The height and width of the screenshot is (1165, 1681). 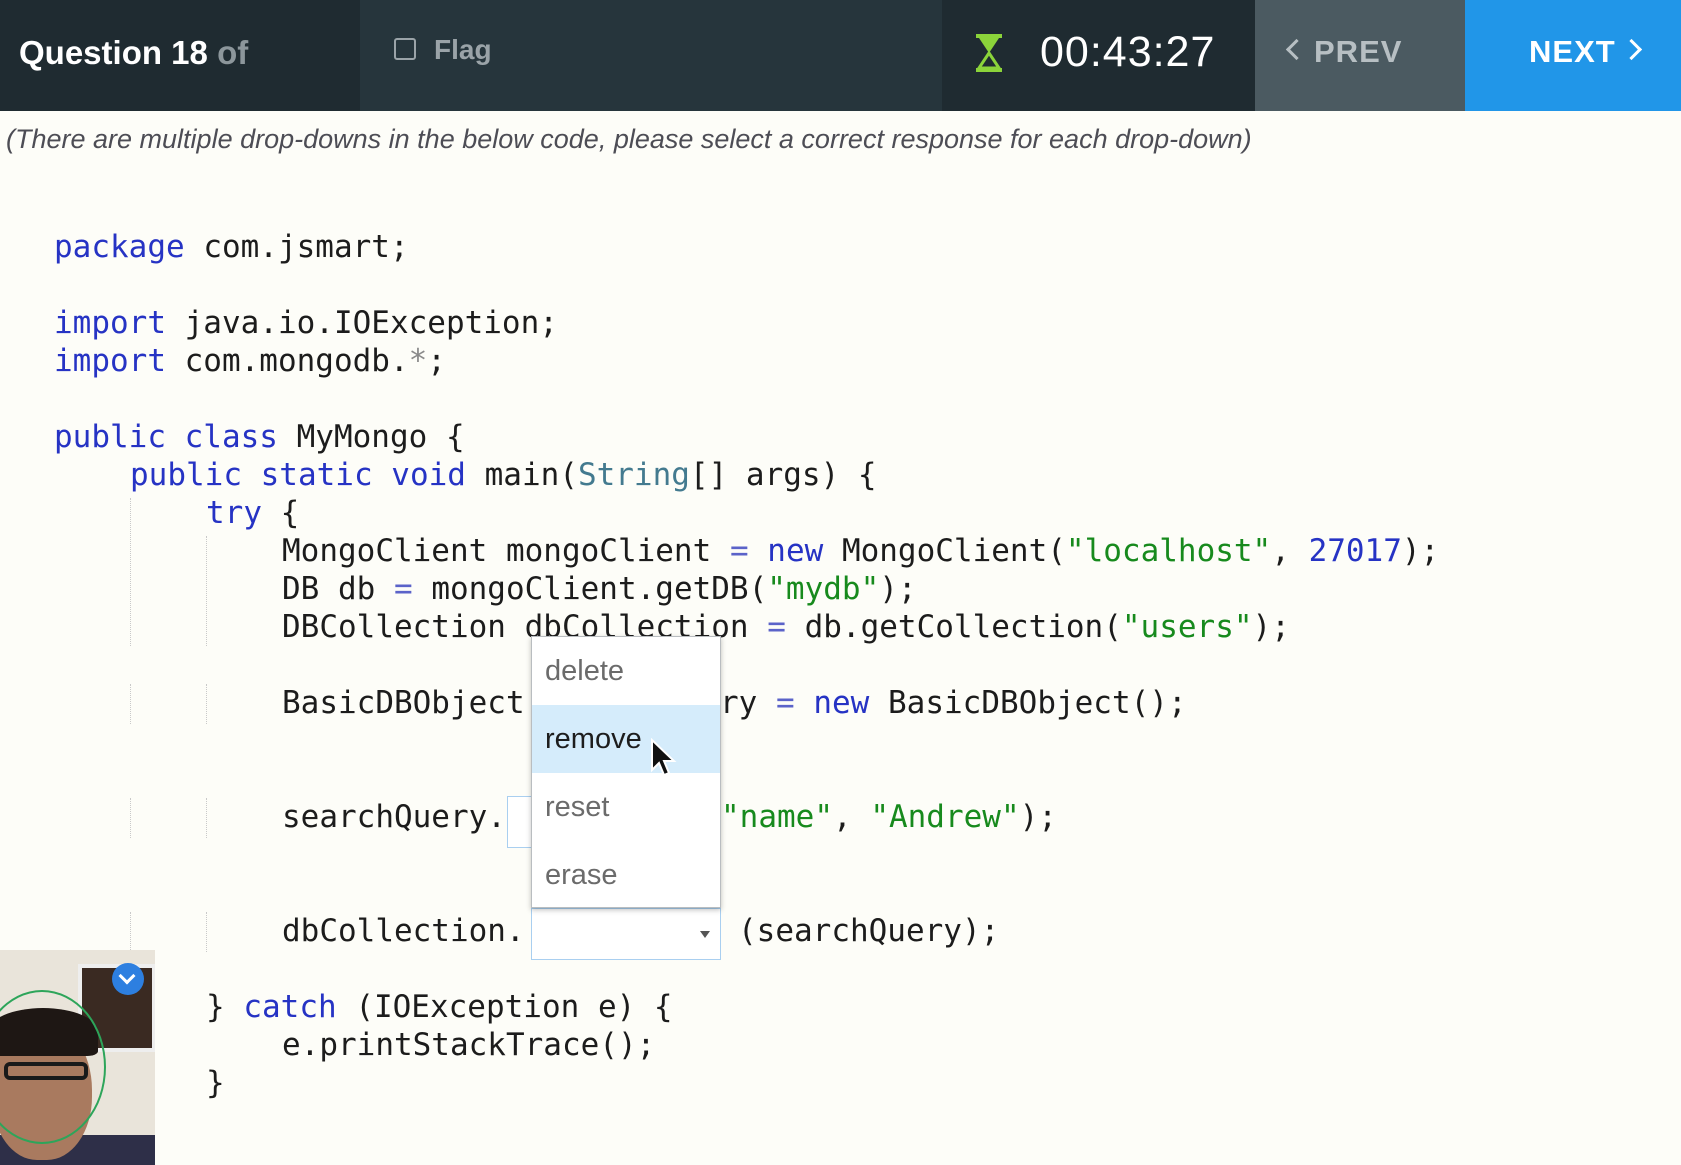 I want to click on code-line: e.printStackTrace();, so click(x=469, y=1045).